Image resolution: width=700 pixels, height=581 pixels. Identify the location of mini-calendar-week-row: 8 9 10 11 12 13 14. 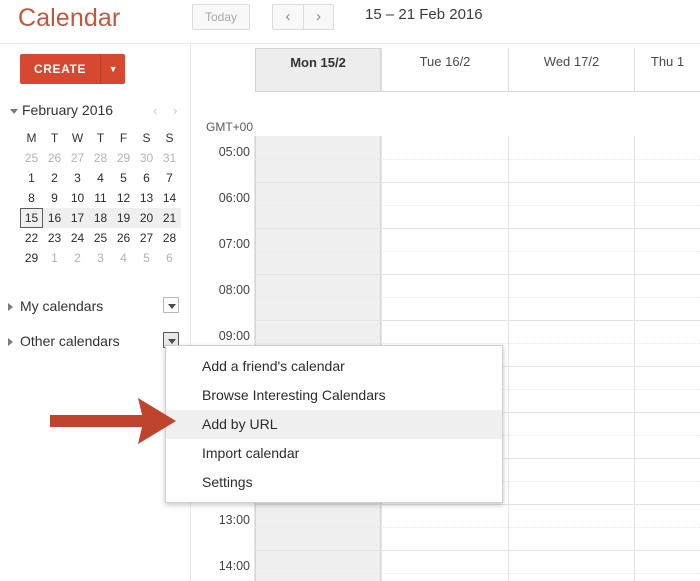
(100, 198).